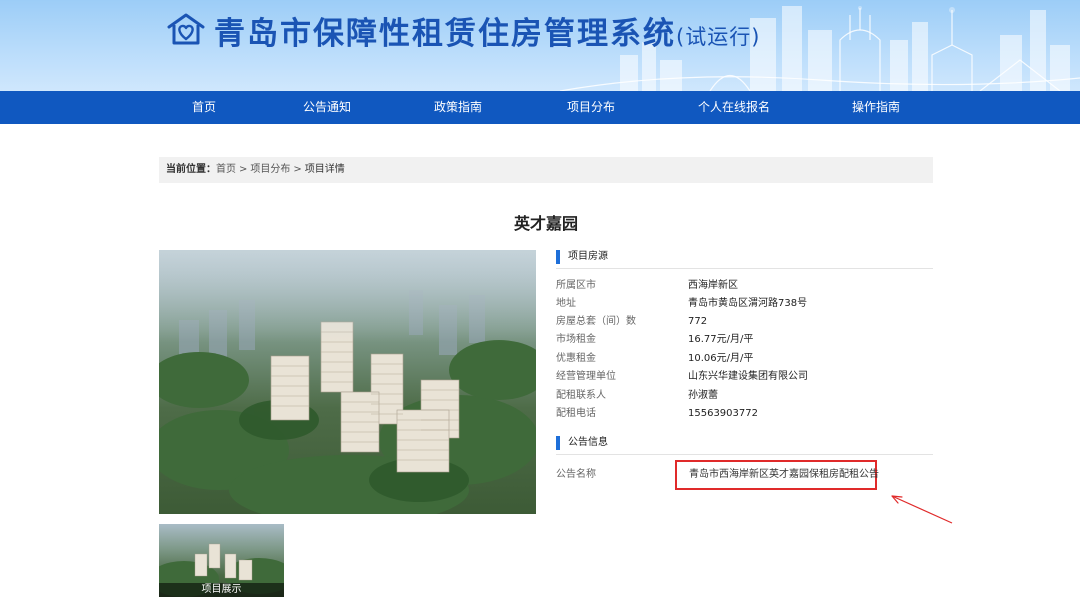 The width and height of the screenshot is (1080, 609). Describe the element at coordinates (876, 107) in the screenshot. I see `nav-item-operation-guide: 操作指南` at that location.